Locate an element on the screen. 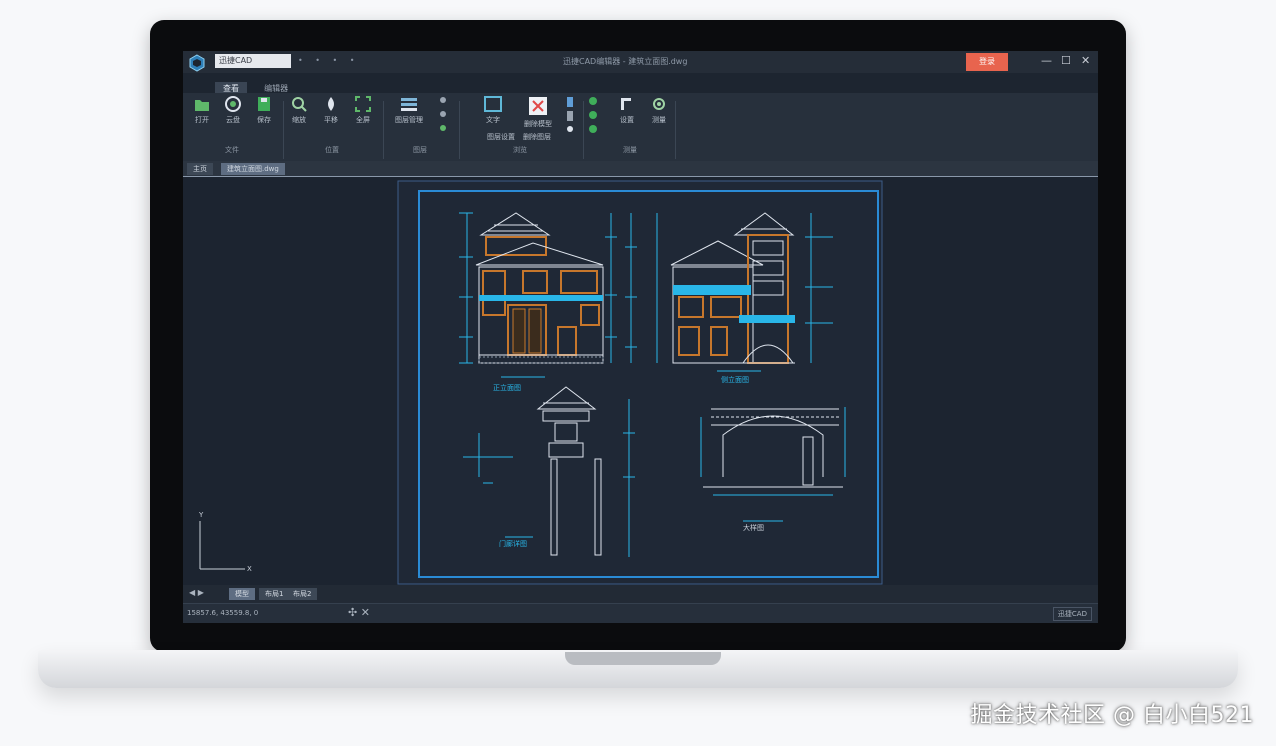 This screenshot has width=1276, height=746. save-icon is located at coordinates (264, 104).